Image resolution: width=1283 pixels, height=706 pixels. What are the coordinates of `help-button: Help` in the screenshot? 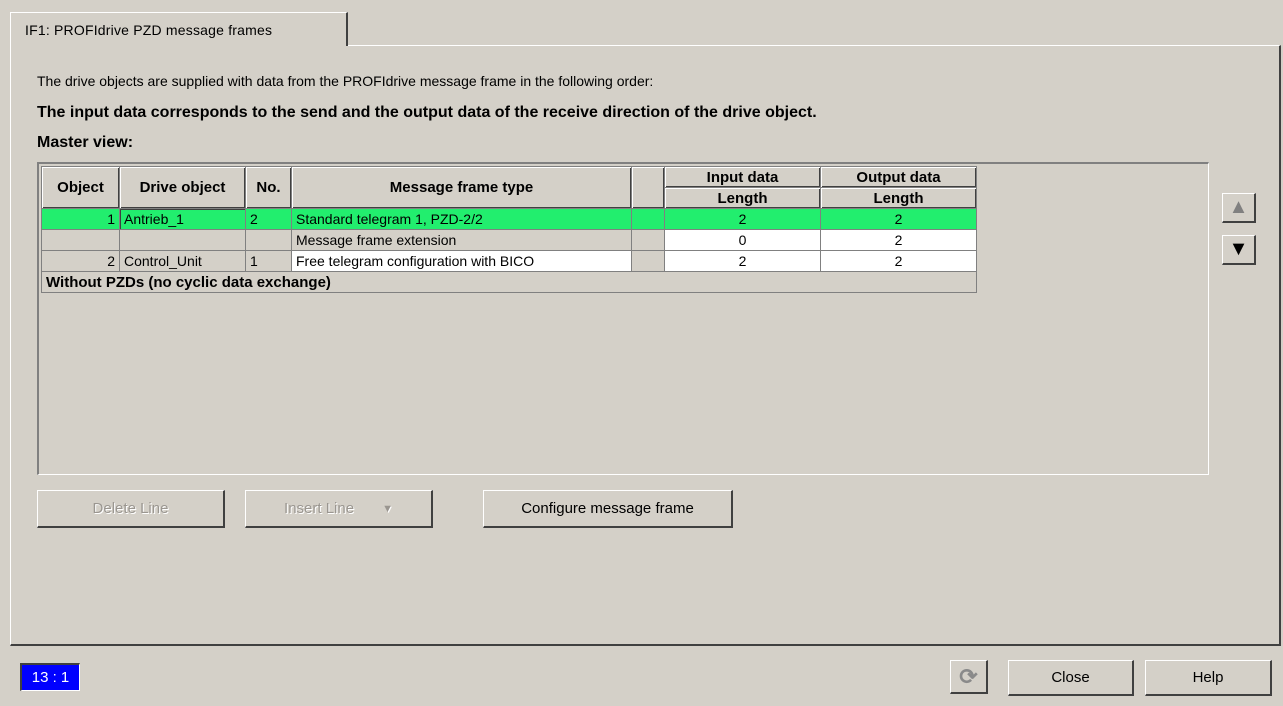 It's located at (1208, 678).